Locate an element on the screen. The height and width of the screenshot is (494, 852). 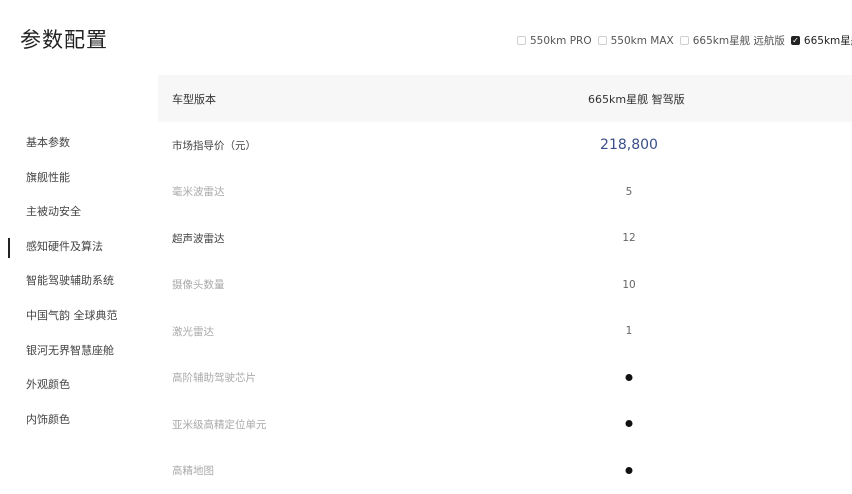
row-label: 亚米级高精定位单元 is located at coordinates (212, 424).